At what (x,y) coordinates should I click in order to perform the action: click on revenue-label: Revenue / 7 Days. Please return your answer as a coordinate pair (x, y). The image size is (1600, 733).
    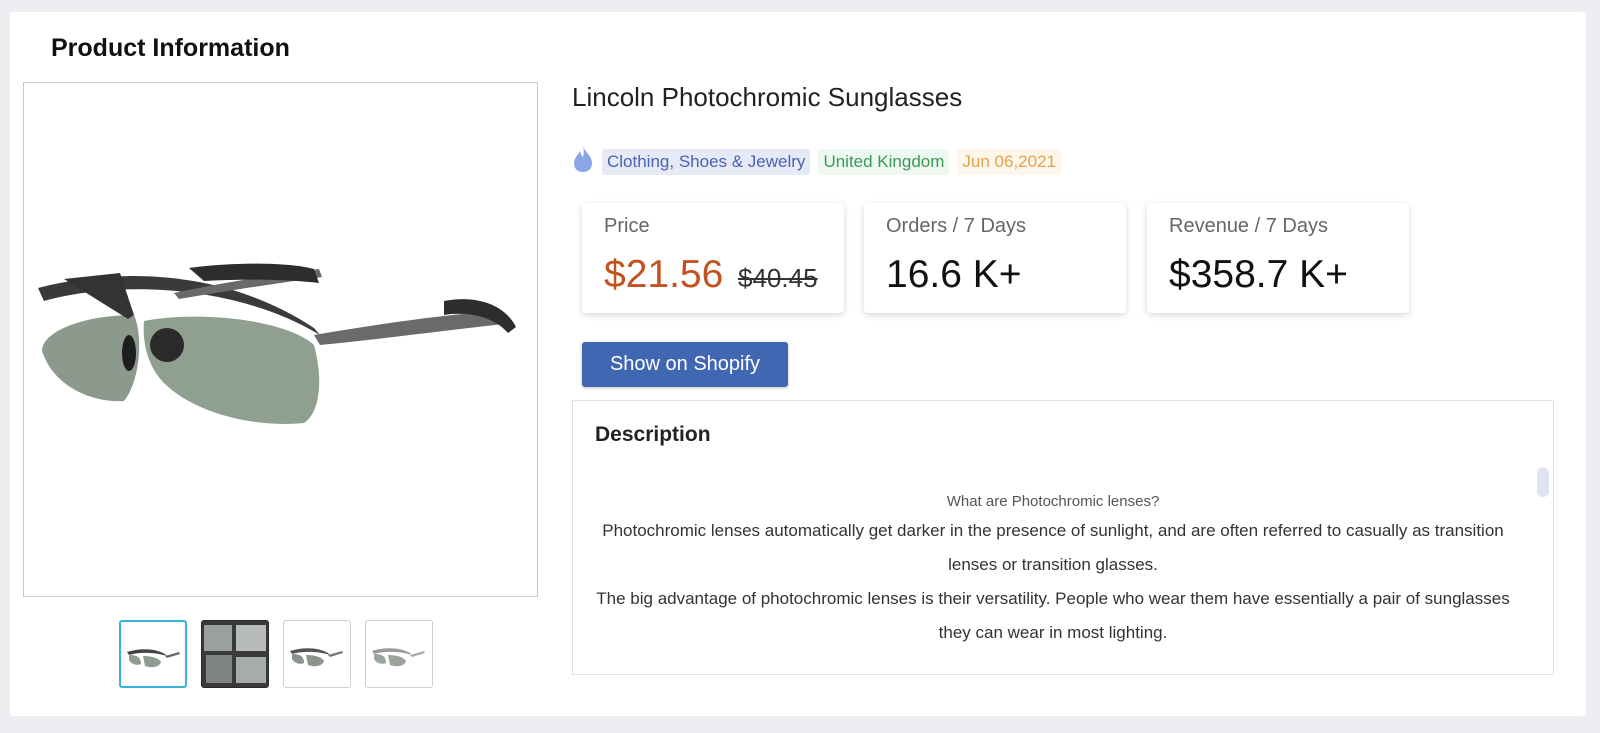
    Looking at the image, I should click on (1248, 226).